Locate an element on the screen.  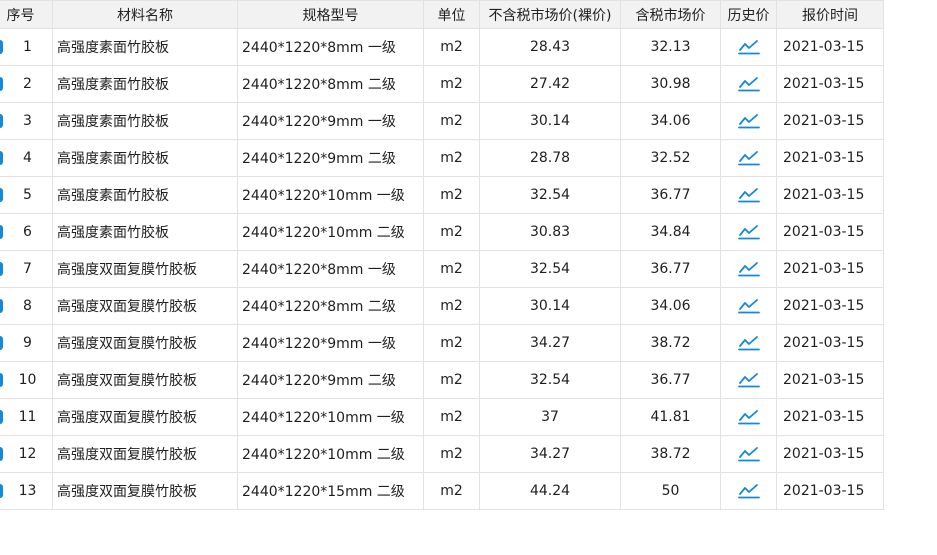
column-header-unit: 单位 is located at coordinates (451, 14).